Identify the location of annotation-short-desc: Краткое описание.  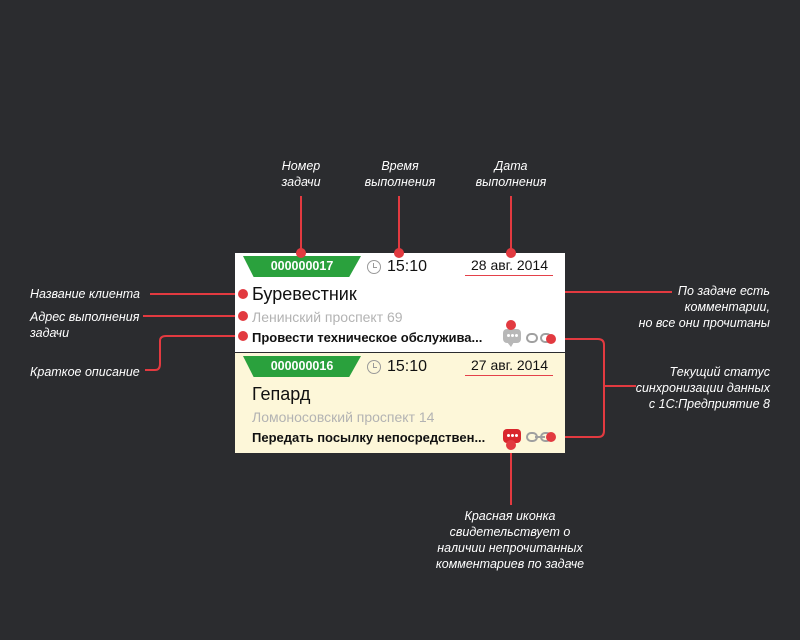
(85, 372).